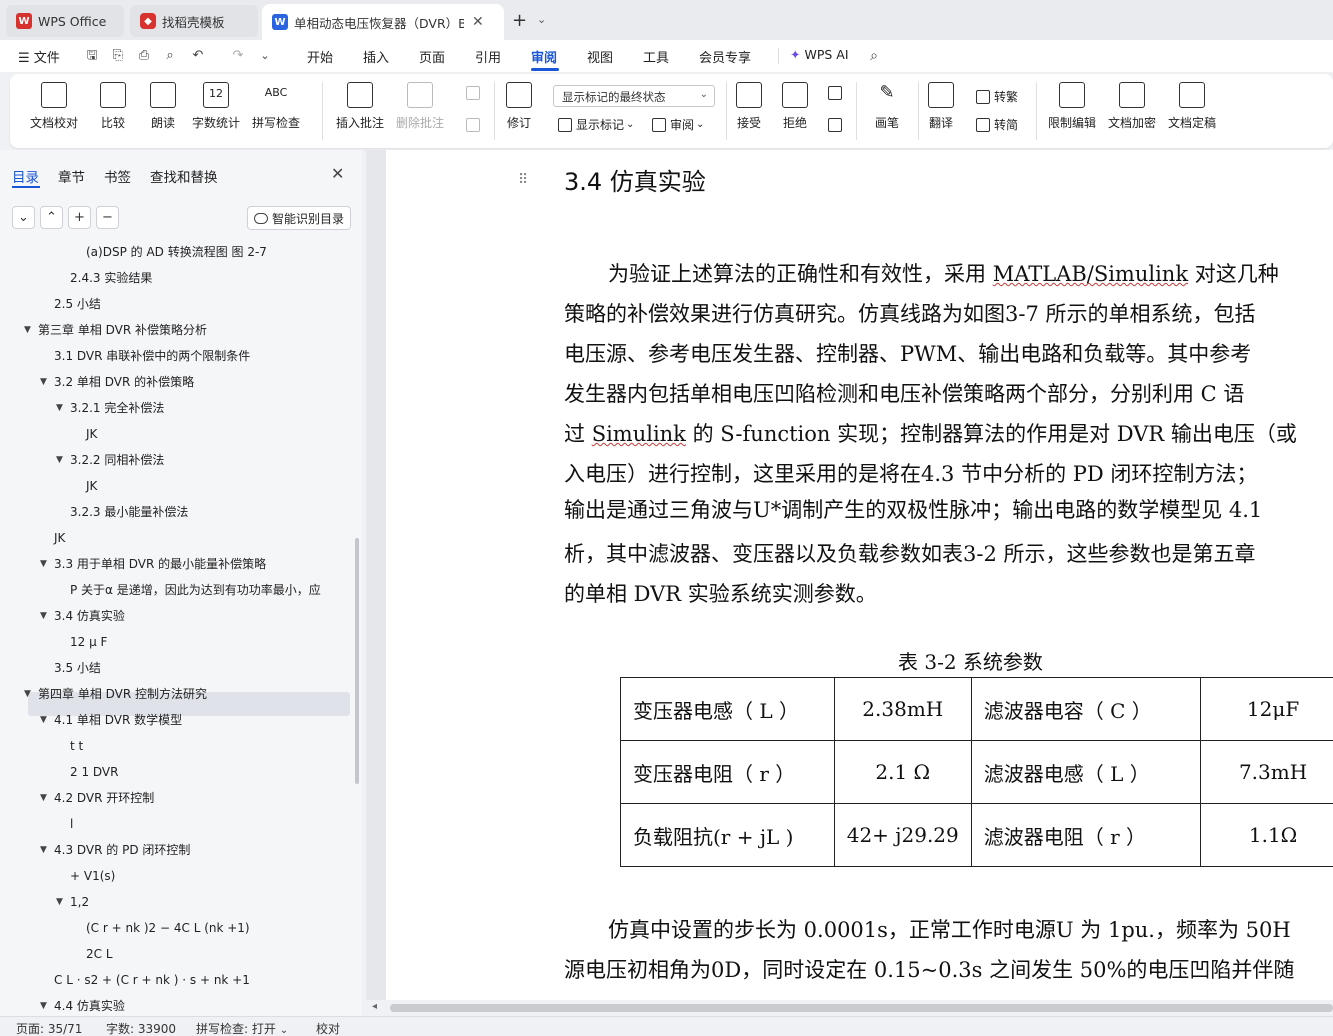  I want to click on show-markup-button: 显示标记 ⌄, so click(596, 124).